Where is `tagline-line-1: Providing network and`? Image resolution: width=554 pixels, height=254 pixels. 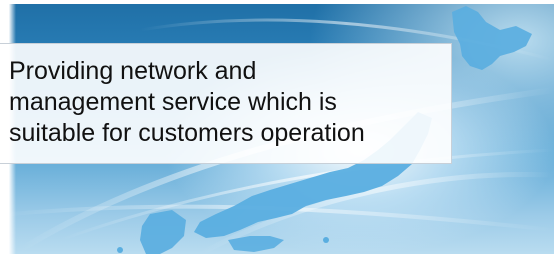
tagline-line-1: Providing network and is located at coordinates (133, 71).